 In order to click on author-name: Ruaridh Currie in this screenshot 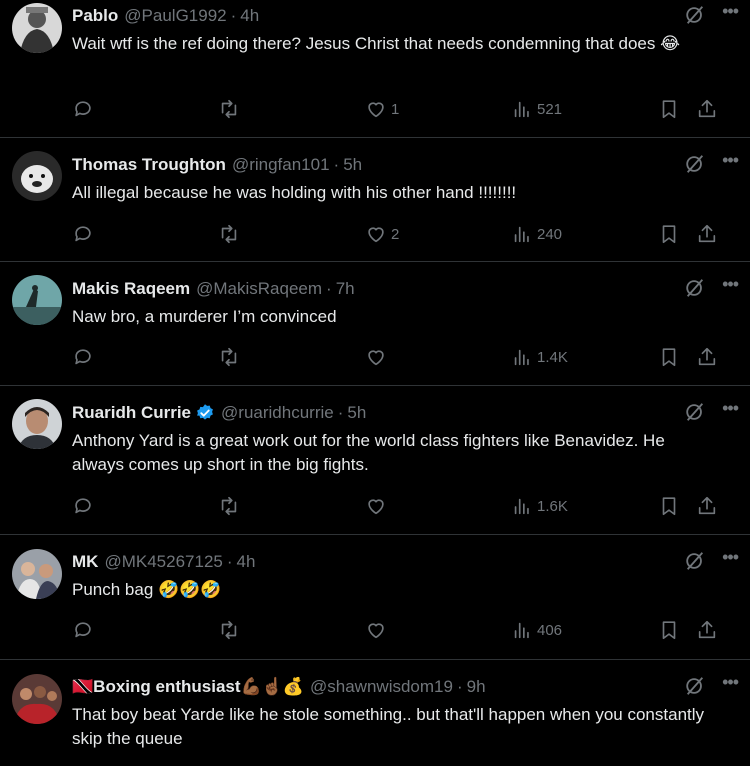, I will do `click(131, 413)`.